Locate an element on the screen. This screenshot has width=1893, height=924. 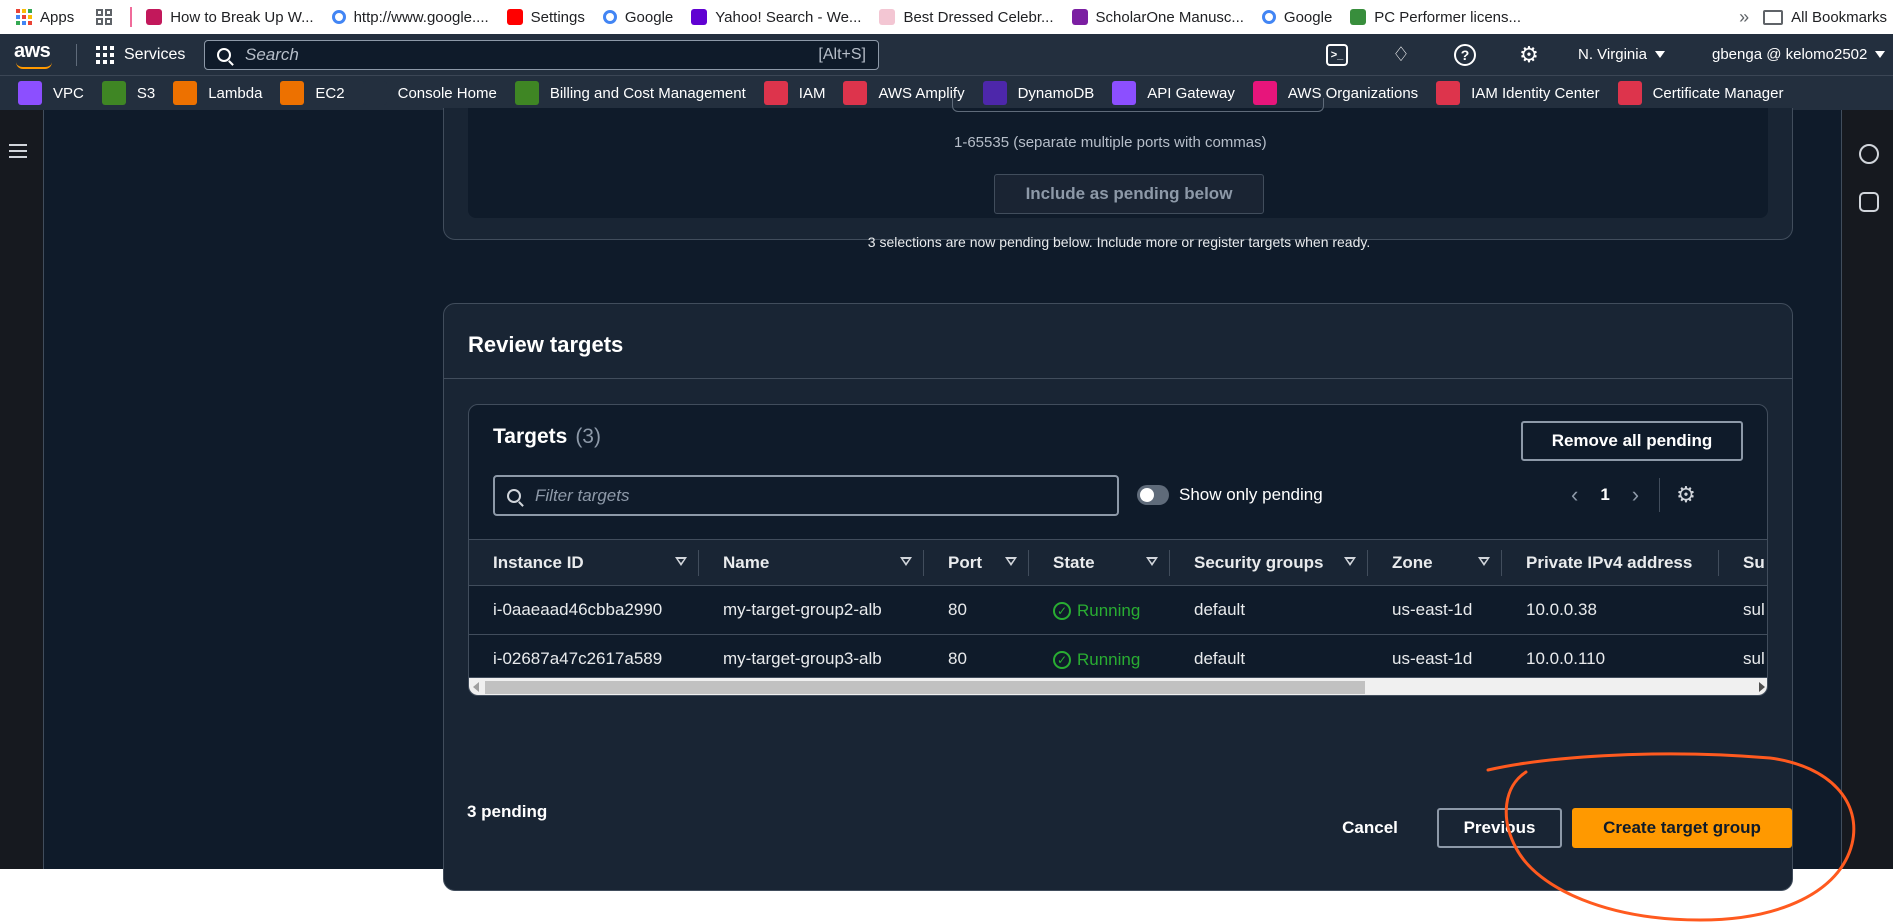
help-icon: ? is located at coordinates (1465, 54).